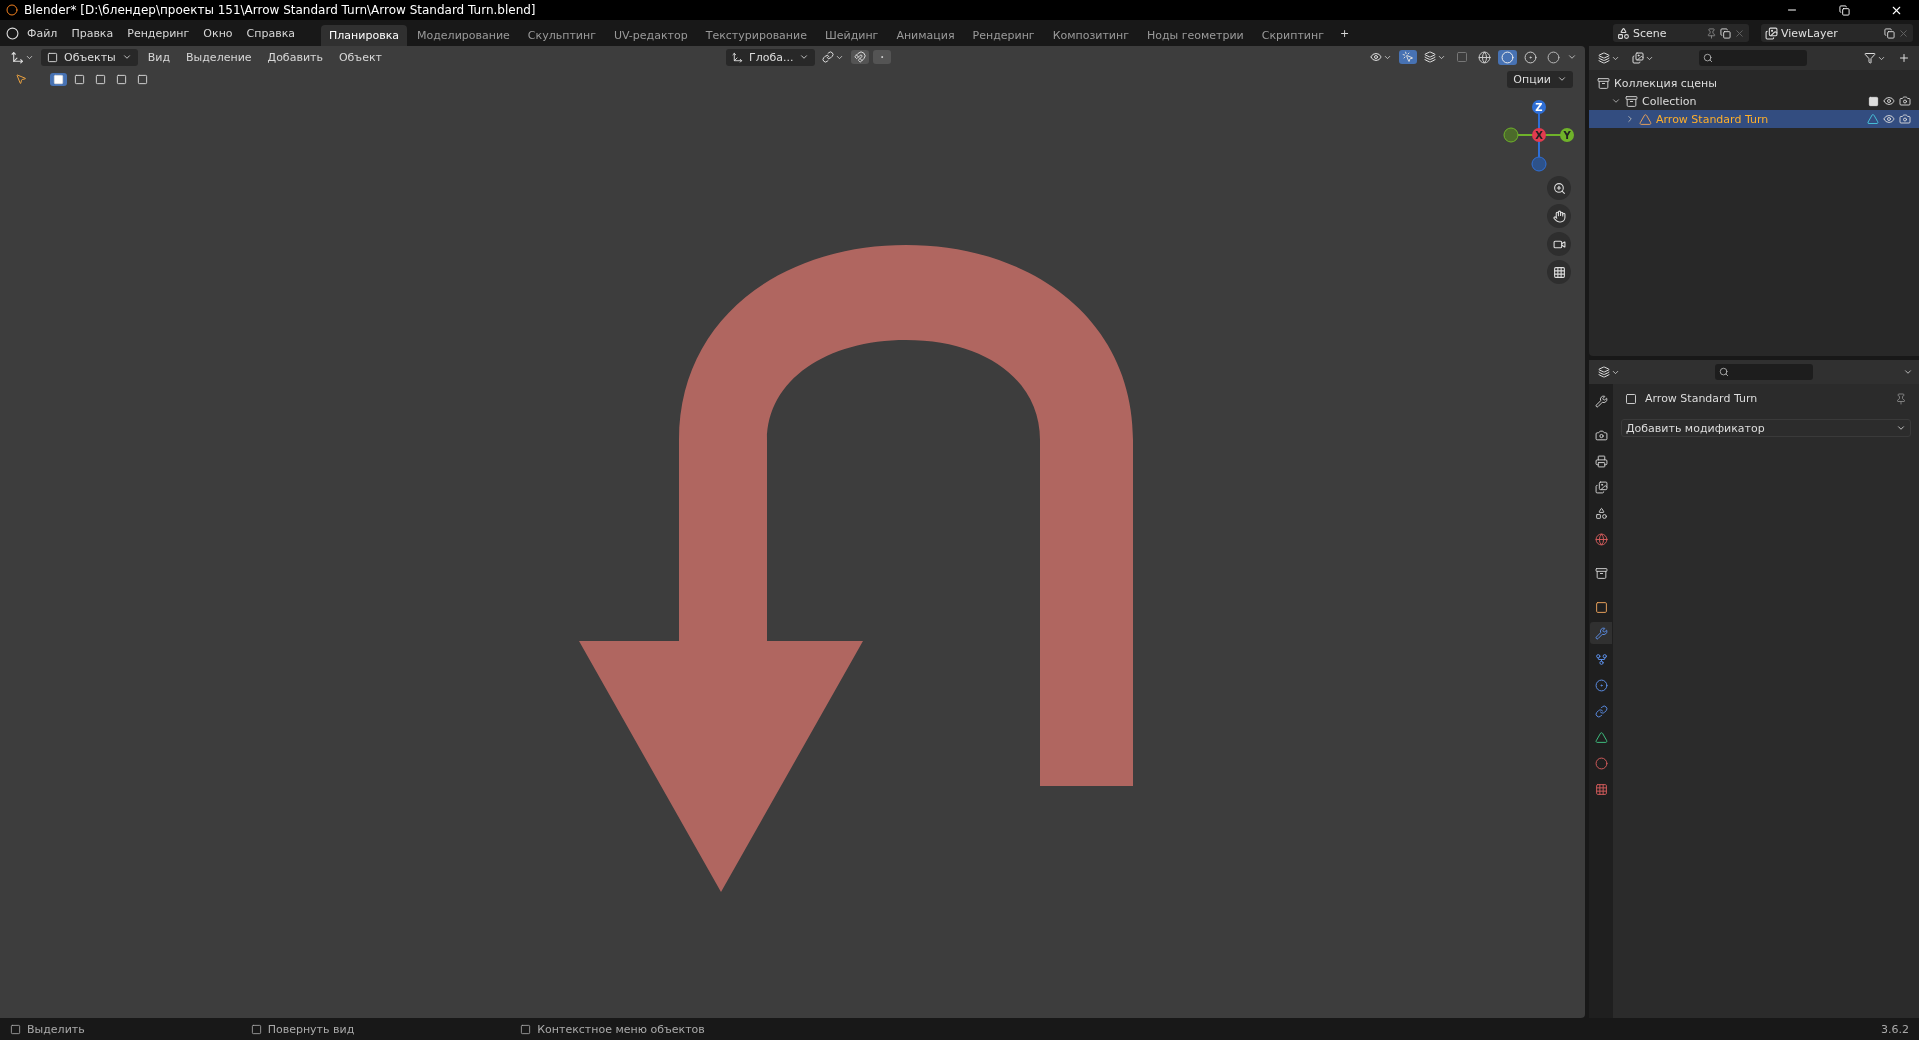 This screenshot has width=1919, height=1040. What do you see at coordinates (1810, 33) in the screenshot?
I see `view-layer-name: ViewLayer` at bounding box center [1810, 33].